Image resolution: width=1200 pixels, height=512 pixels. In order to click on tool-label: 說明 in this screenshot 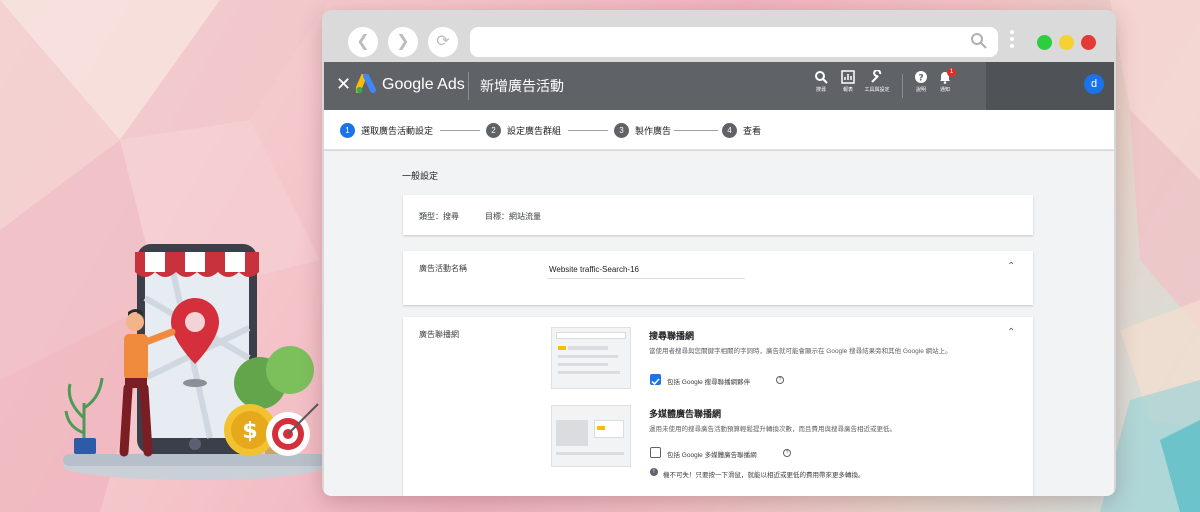, I will do `click(920, 90)`.